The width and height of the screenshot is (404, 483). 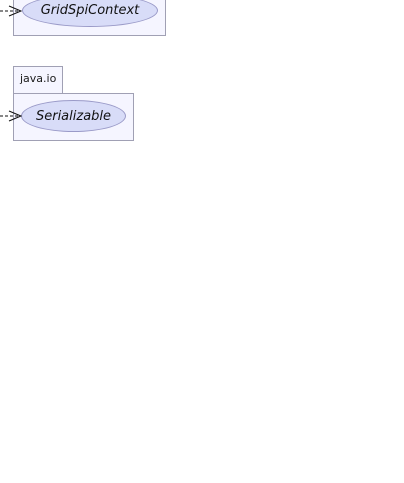 I want to click on node-serializable: Serializable, so click(x=73, y=116).